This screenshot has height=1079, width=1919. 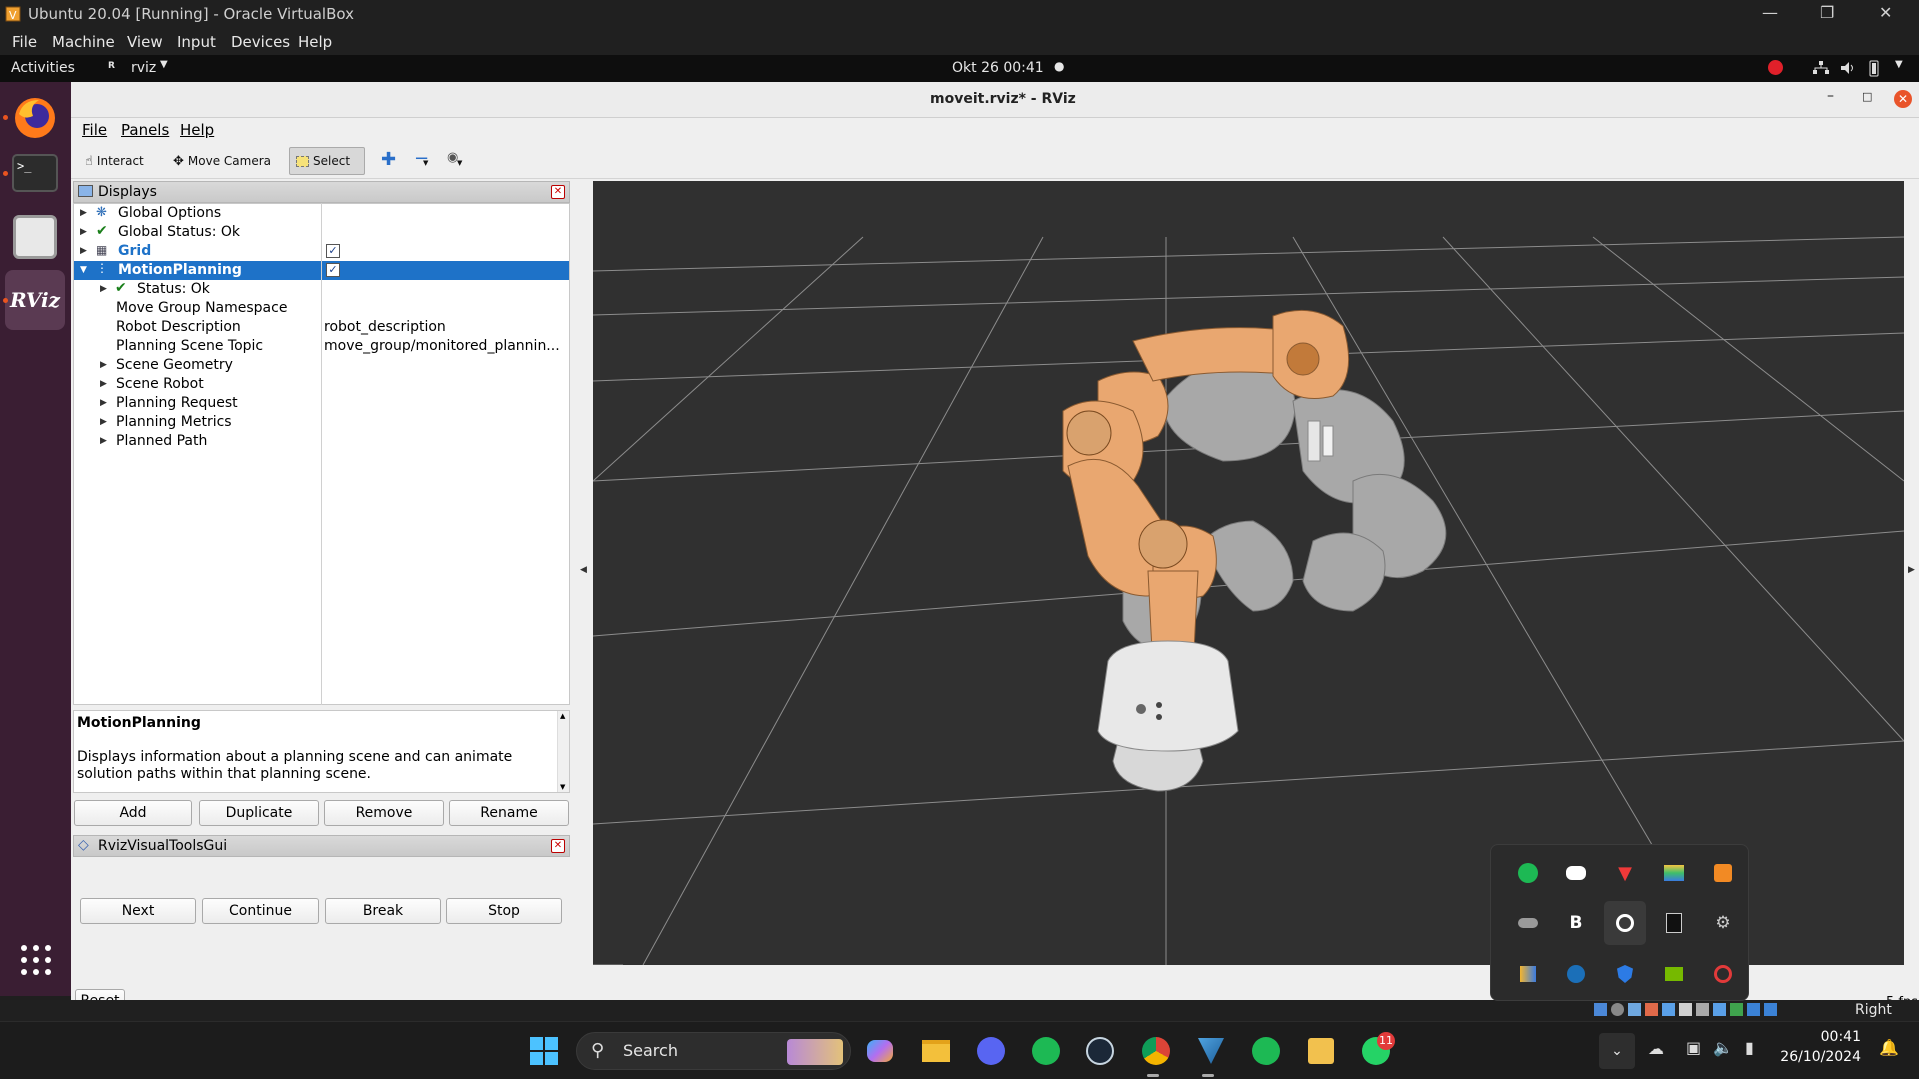 What do you see at coordinates (36, 960) in the screenshot?
I see `show-applications-icon` at bounding box center [36, 960].